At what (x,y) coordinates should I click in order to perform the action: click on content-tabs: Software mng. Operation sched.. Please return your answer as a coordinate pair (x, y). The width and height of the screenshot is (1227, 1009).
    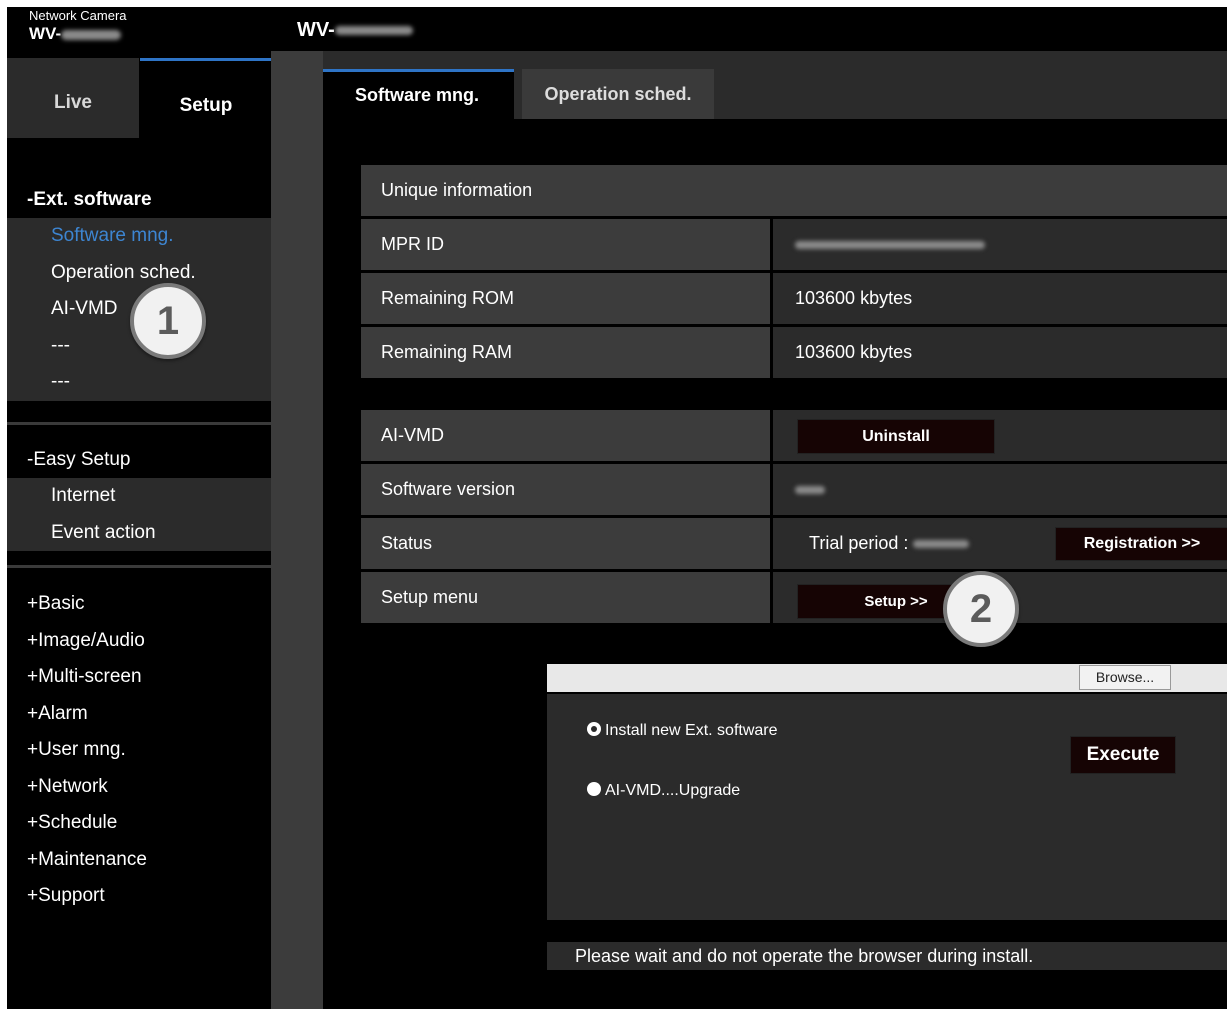
    Looking at the image, I should click on (775, 85).